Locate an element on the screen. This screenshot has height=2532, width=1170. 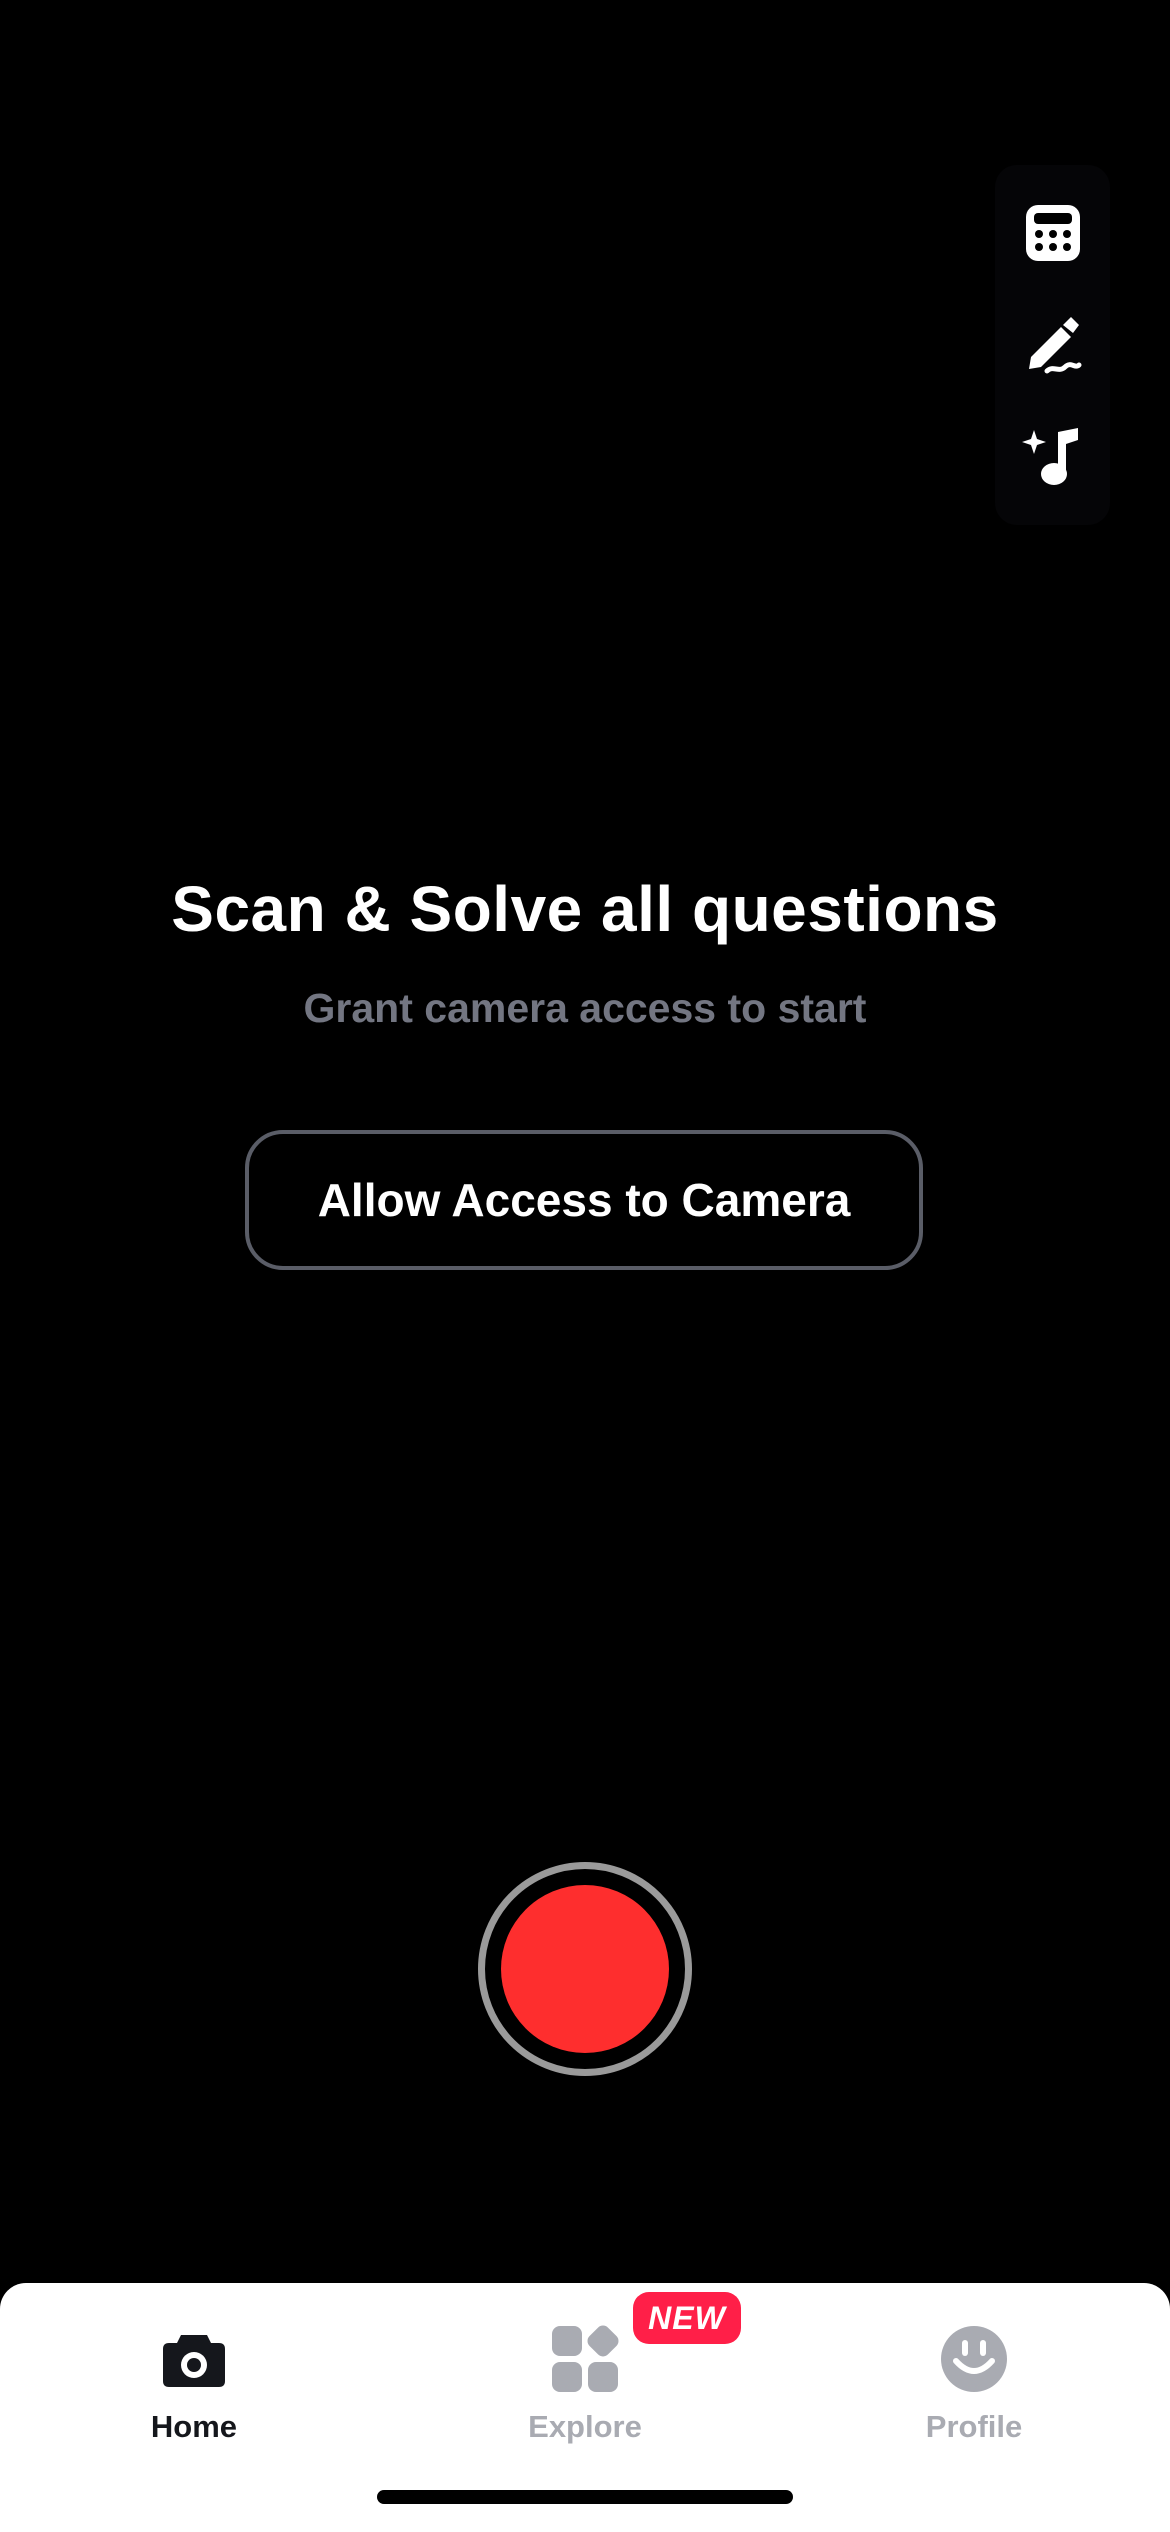
calculator-button is located at coordinates (1053, 233).